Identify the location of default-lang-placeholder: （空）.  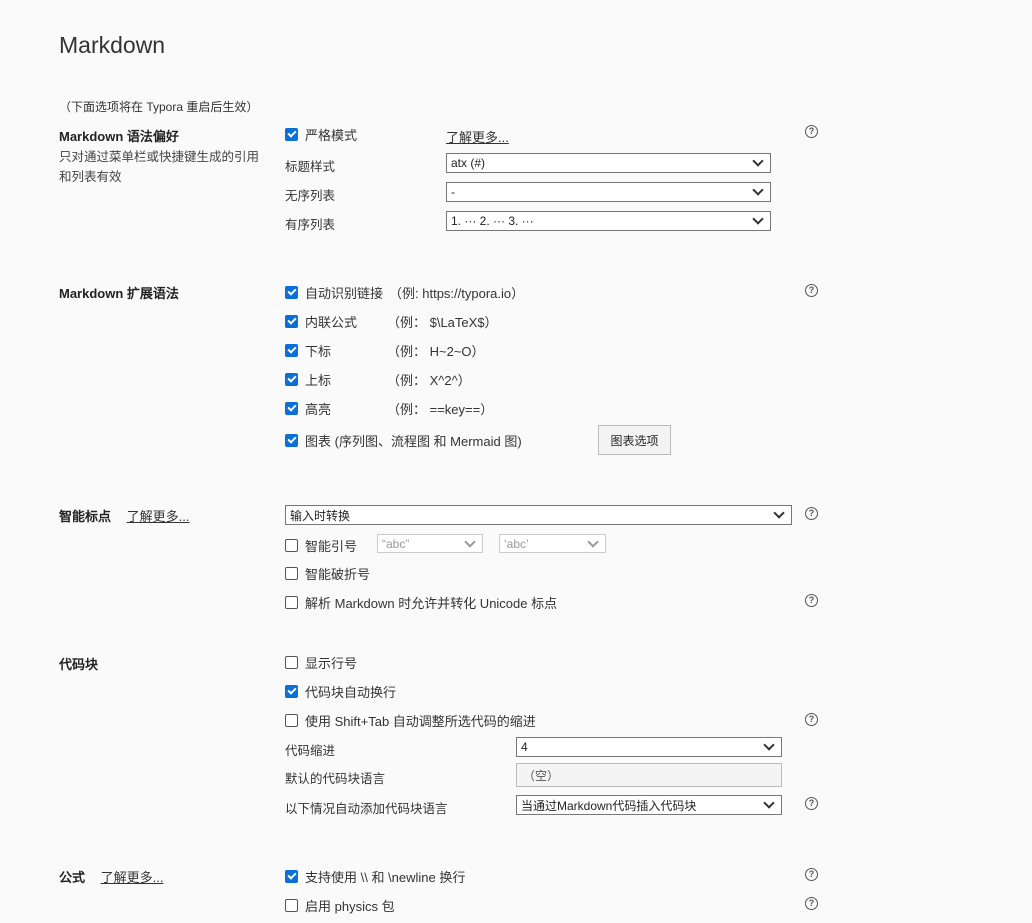
(541, 775).